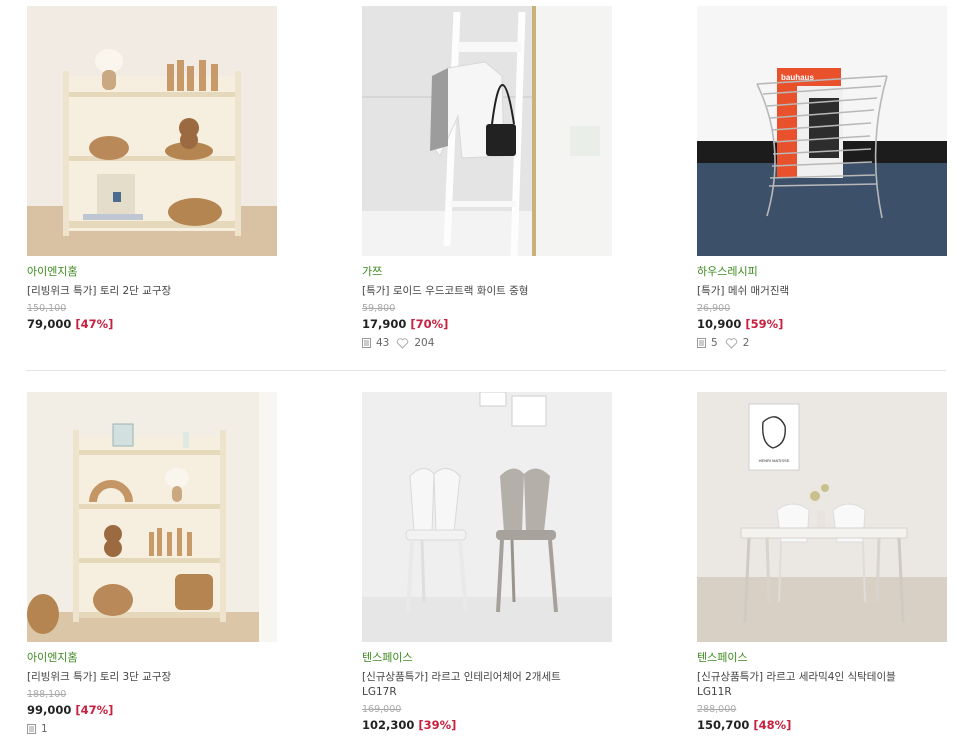 The image size is (955, 753). I want to click on review-count: 5, so click(707, 343).